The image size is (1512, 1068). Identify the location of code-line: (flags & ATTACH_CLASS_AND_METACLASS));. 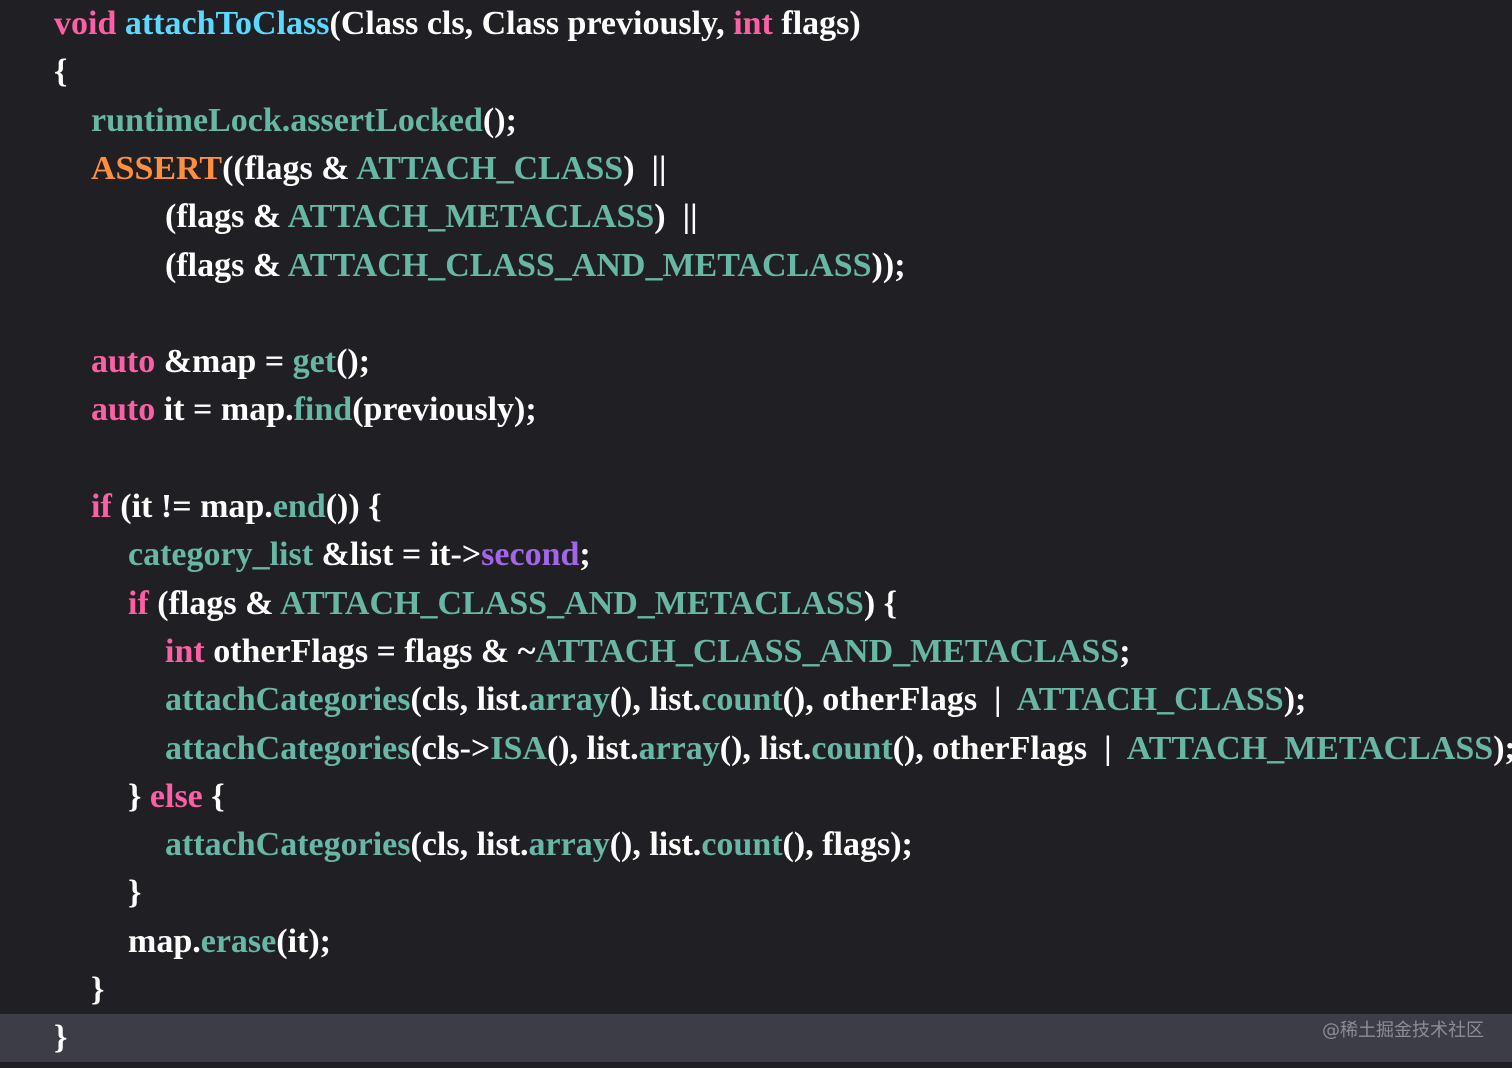
(756, 266).